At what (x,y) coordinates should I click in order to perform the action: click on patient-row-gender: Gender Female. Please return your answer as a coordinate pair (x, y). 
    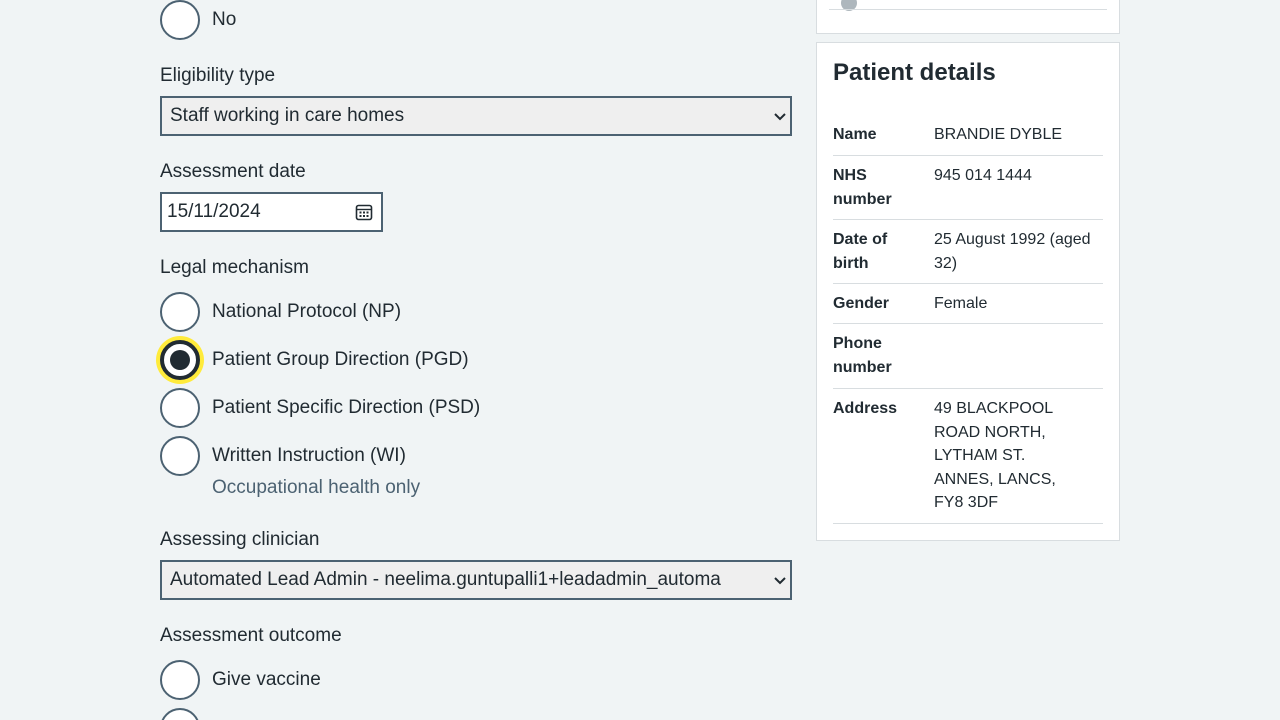
    Looking at the image, I should click on (968, 308).